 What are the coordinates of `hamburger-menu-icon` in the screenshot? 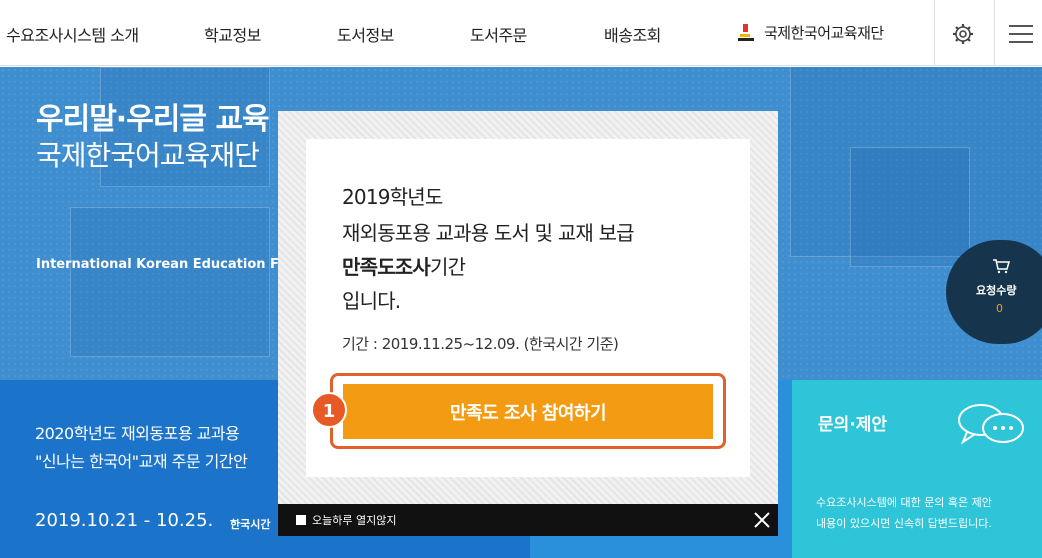 It's located at (1023, 34).